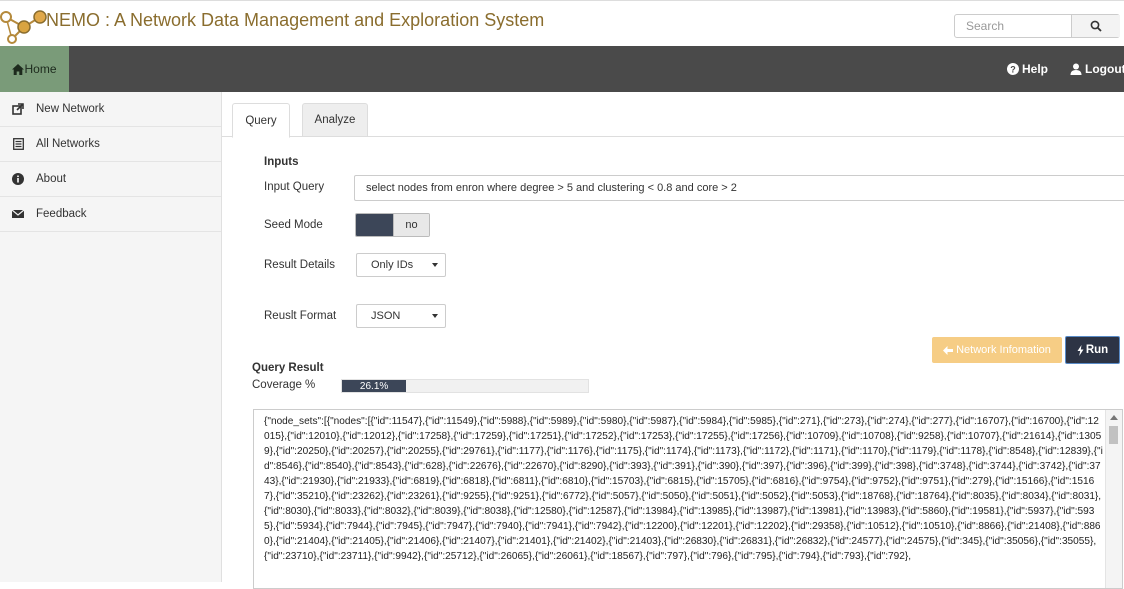 The width and height of the screenshot is (1124, 589). I want to click on toggle-state-label: no, so click(411, 225).